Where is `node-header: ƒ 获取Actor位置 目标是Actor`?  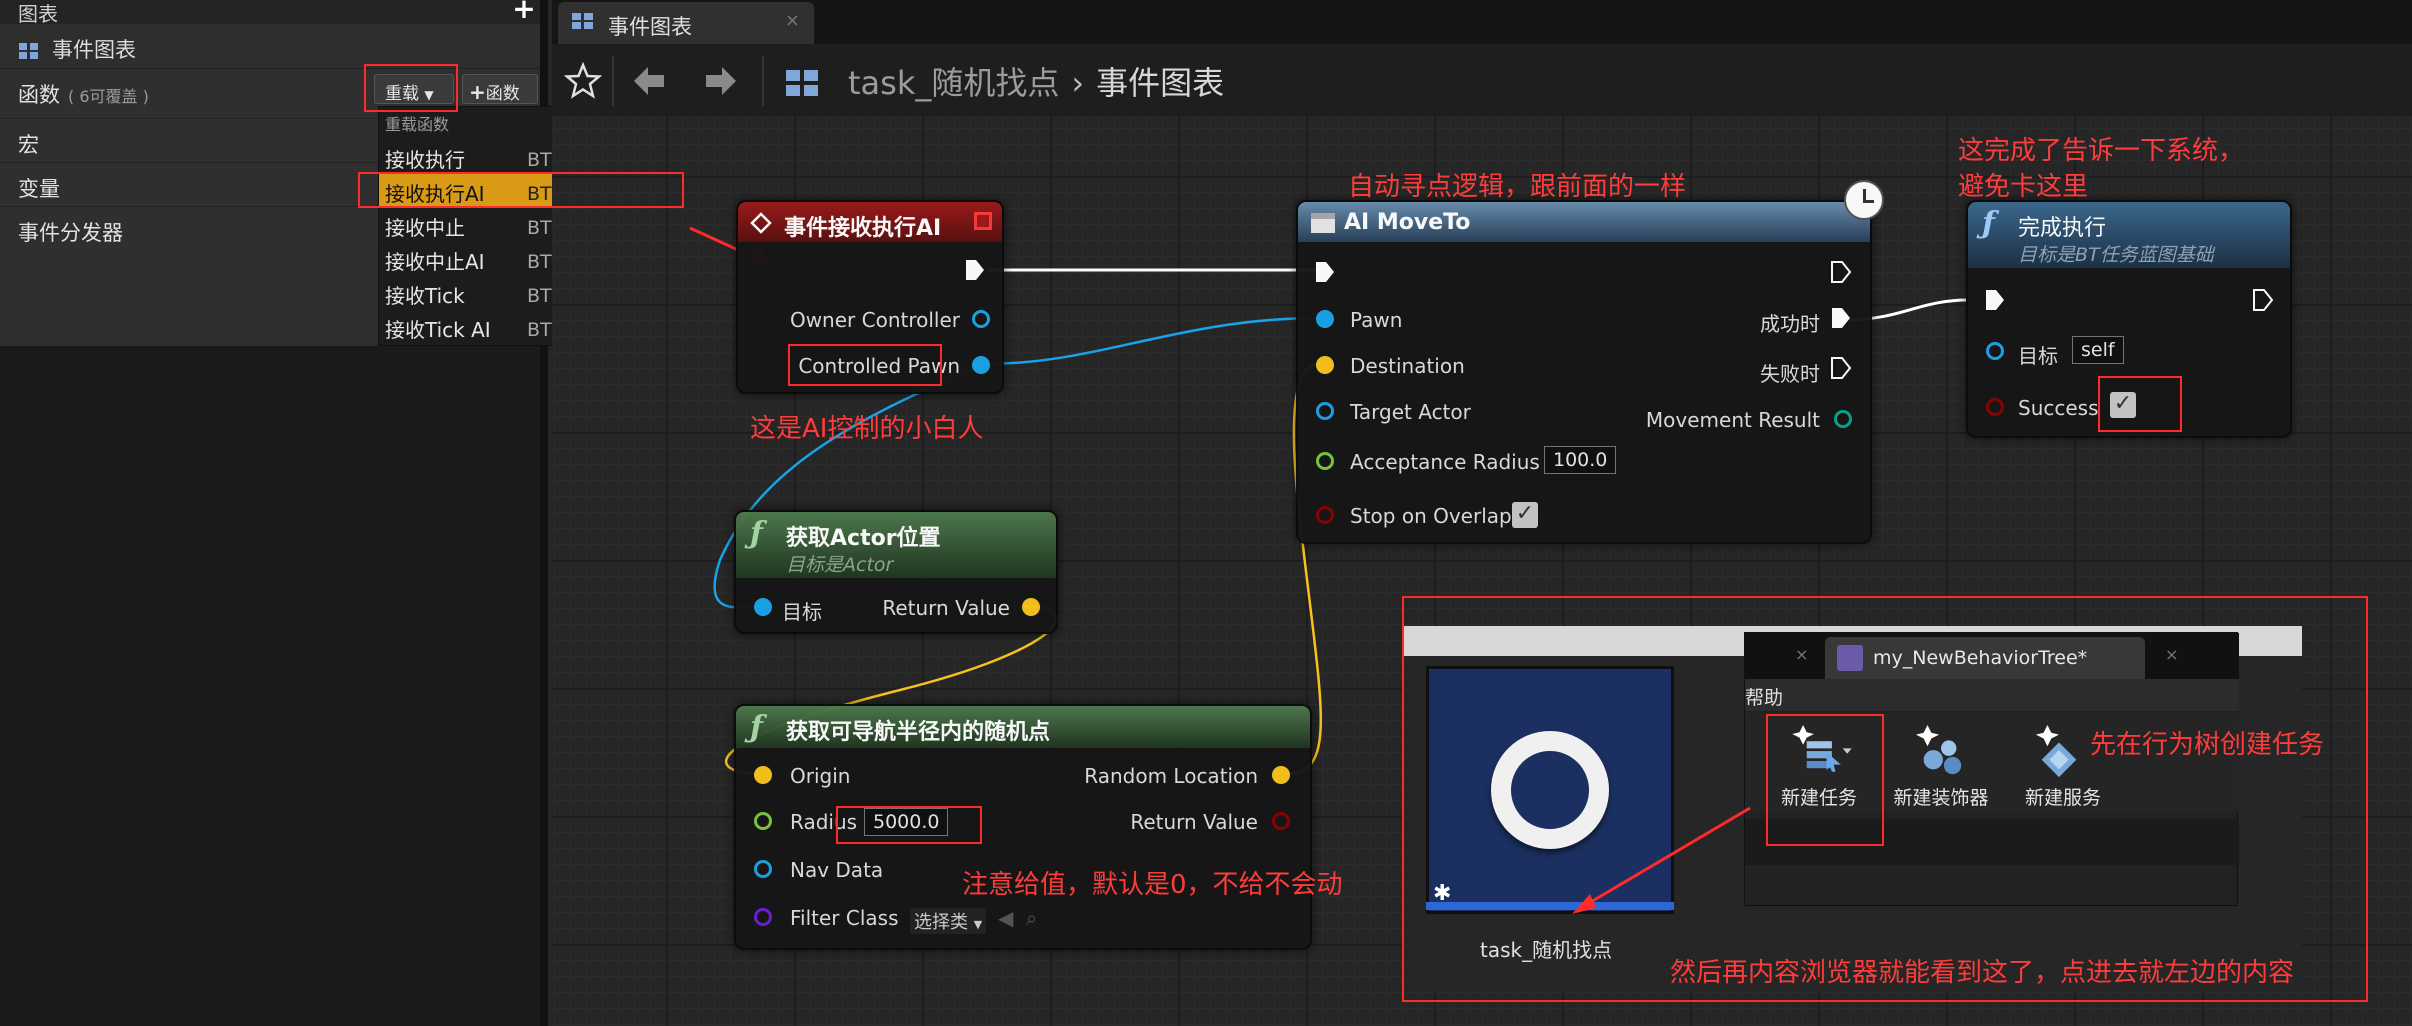
node-header: ƒ 获取Actor位置 目标是Actor is located at coordinates (896, 545).